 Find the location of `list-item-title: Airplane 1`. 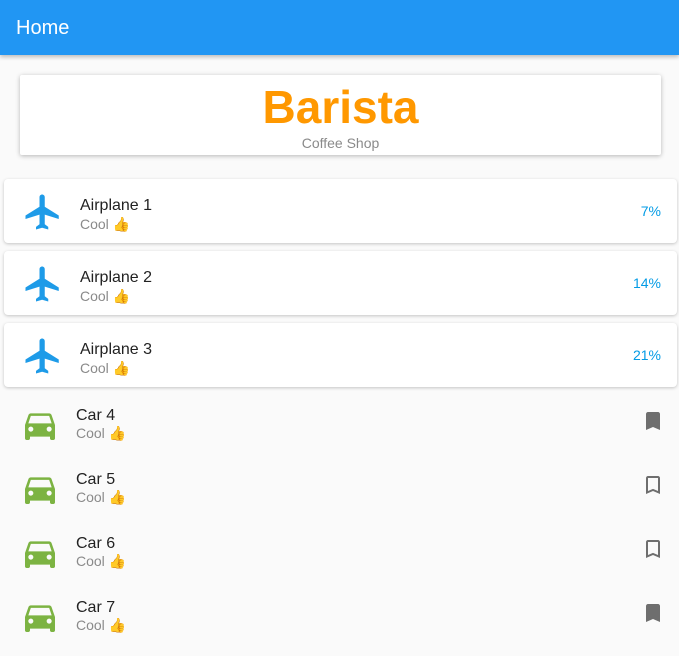

list-item-title: Airplane 1 is located at coordinates (116, 205).